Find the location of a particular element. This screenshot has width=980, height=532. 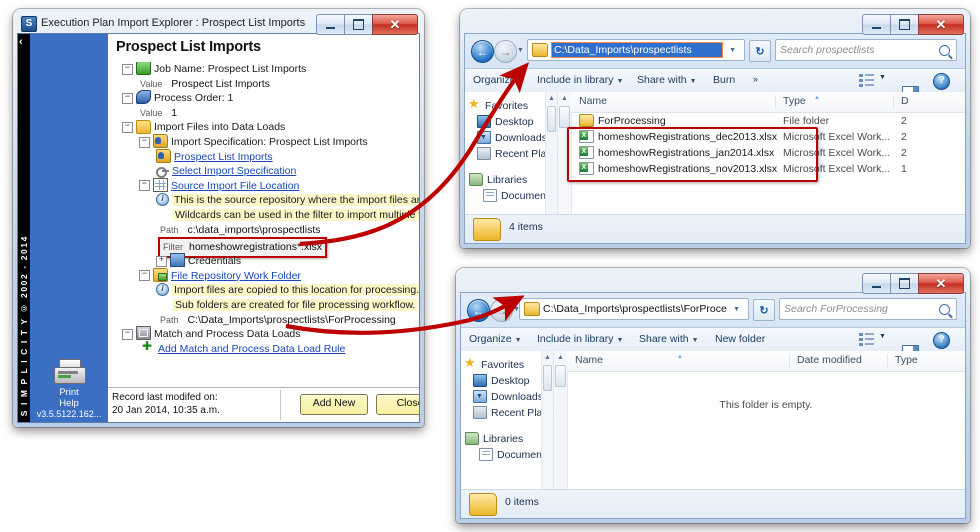

select-import-specification-link: Select Import Specification is located at coordinates (234, 171).